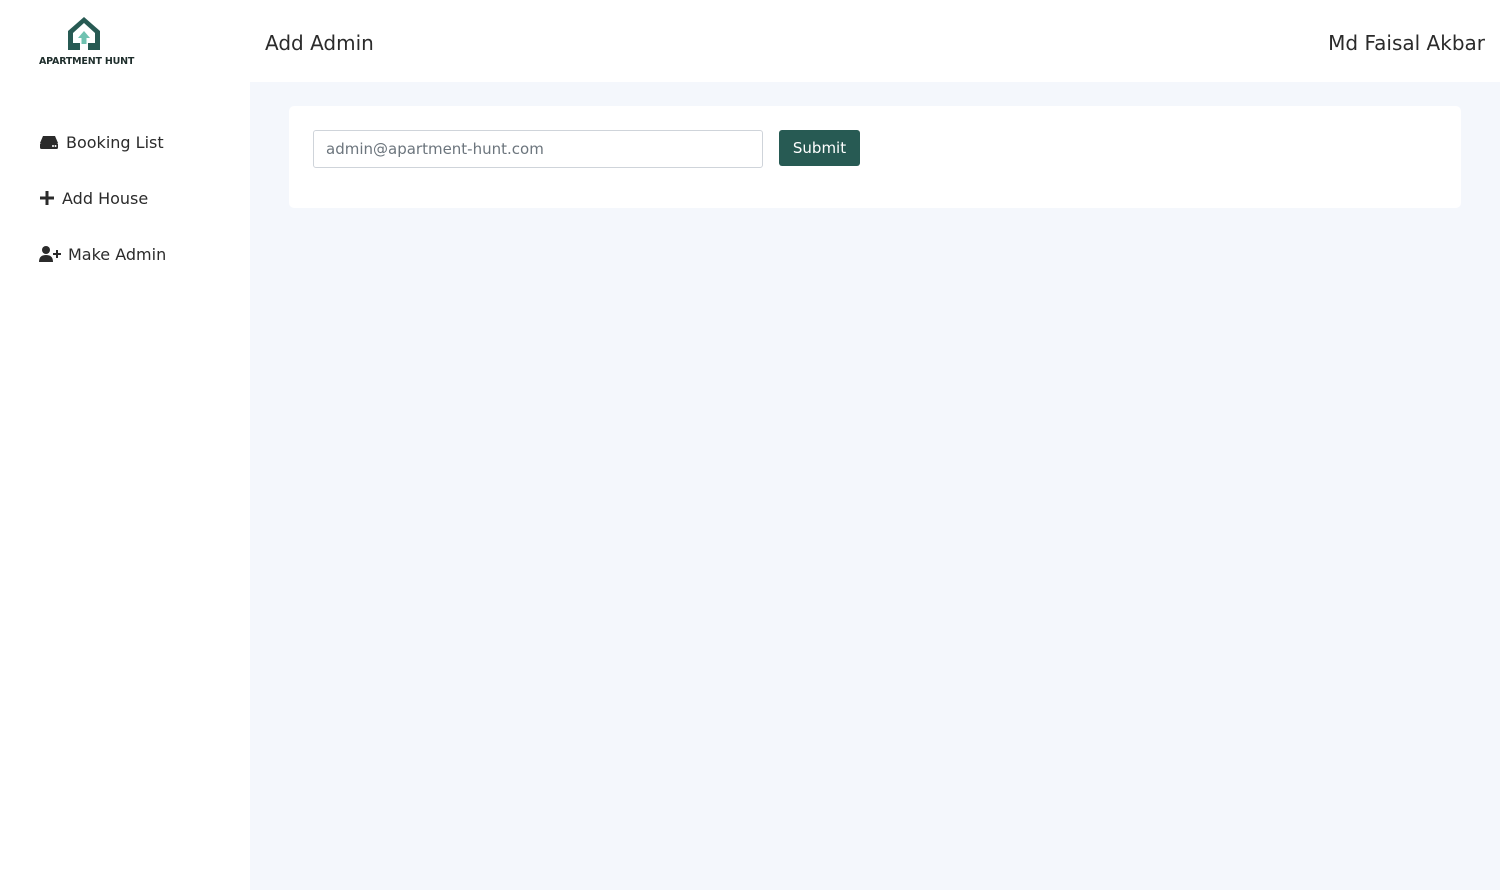 This screenshot has width=1500, height=890. What do you see at coordinates (47, 198) in the screenshot?
I see `plus-icon` at bounding box center [47, 198].